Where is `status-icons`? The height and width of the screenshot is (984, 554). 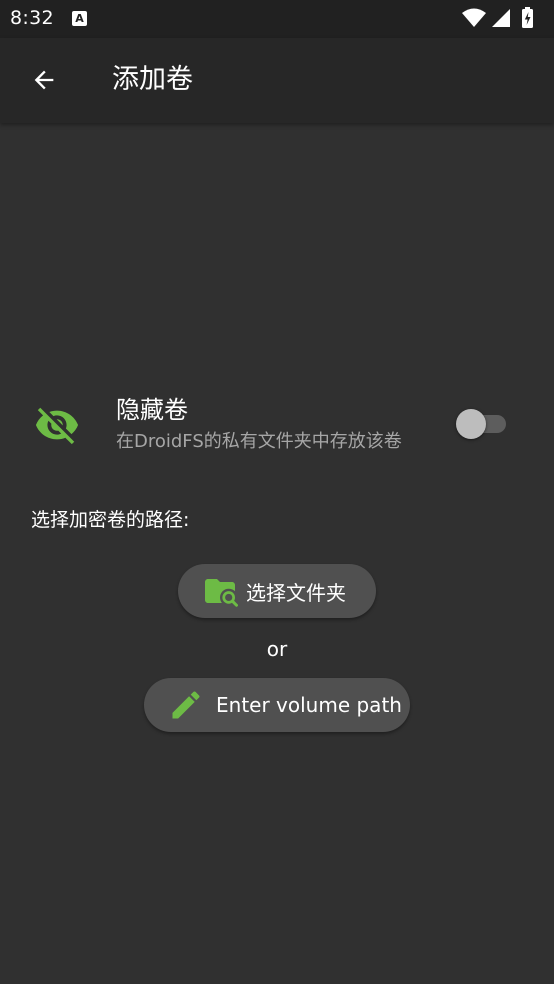
status-icons is located at coordinates (502, 19).